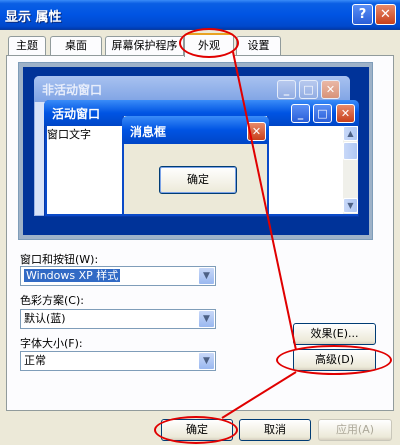 This screenshot has width=400, height=445. What do you see at coordinates (259, 395) in the screenshot?
I see `annotation-line-advanced-to-ok` at bounding box center [259, 395].